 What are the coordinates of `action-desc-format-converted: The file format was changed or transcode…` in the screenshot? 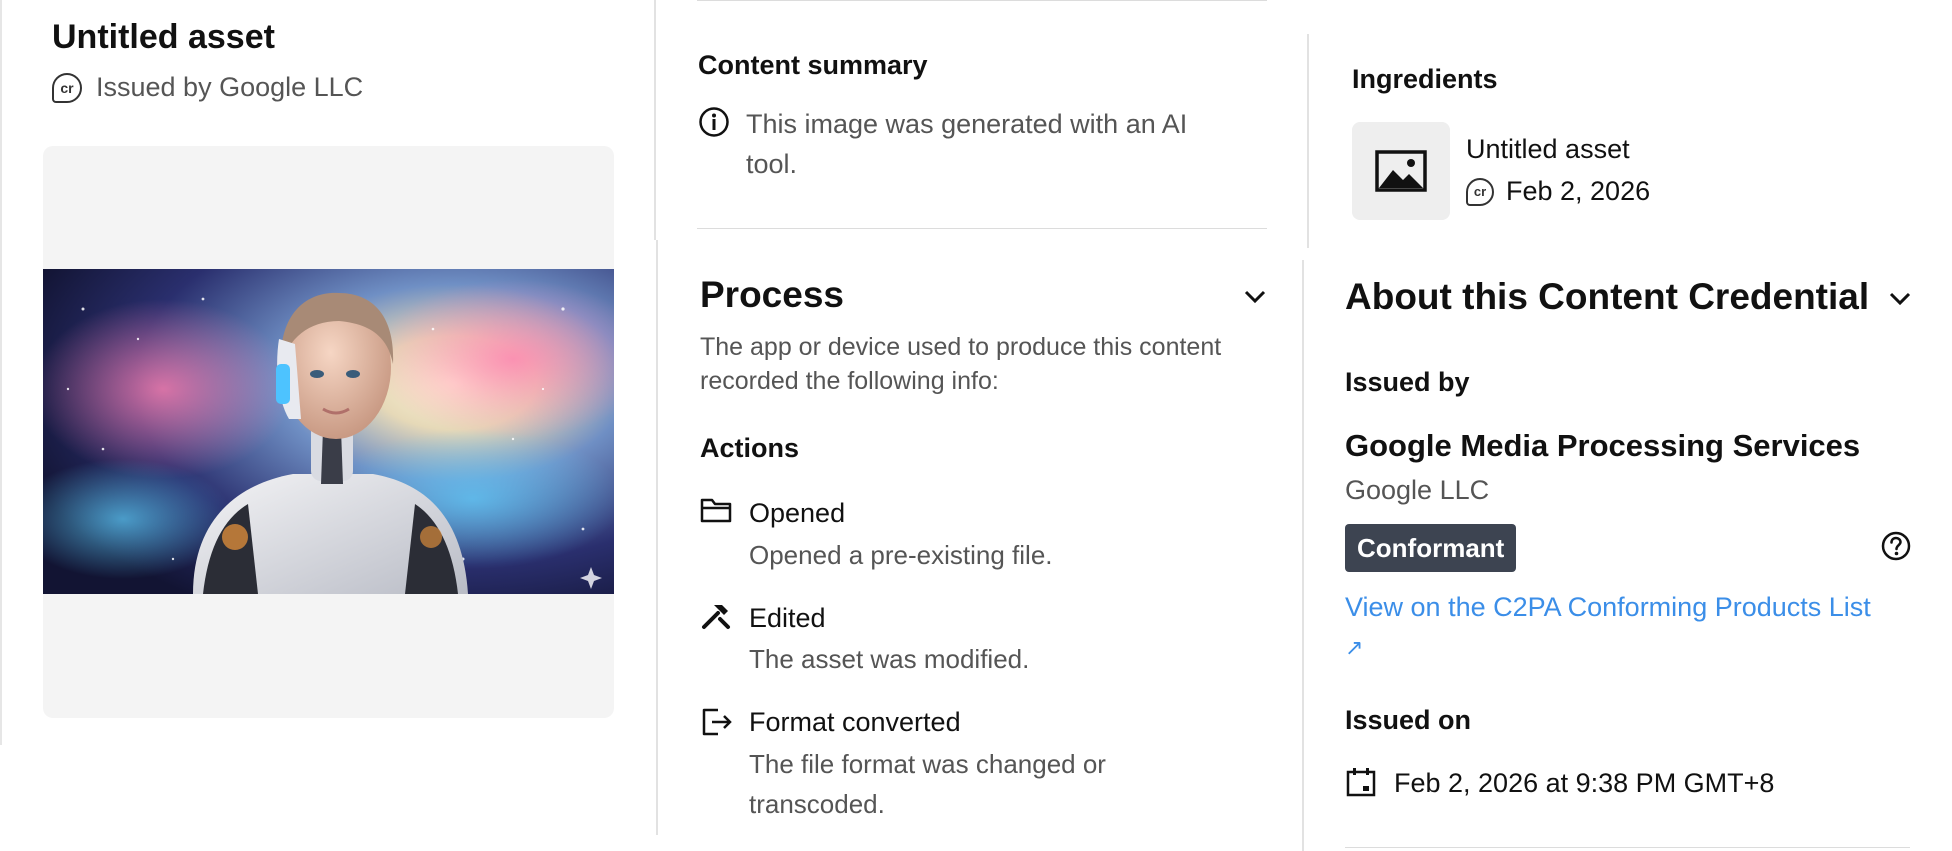 It's located at (927, 784).